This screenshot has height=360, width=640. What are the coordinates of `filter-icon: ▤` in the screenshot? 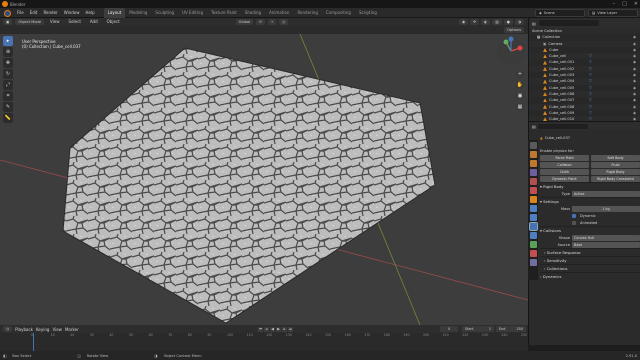 It's located at (534, 23).